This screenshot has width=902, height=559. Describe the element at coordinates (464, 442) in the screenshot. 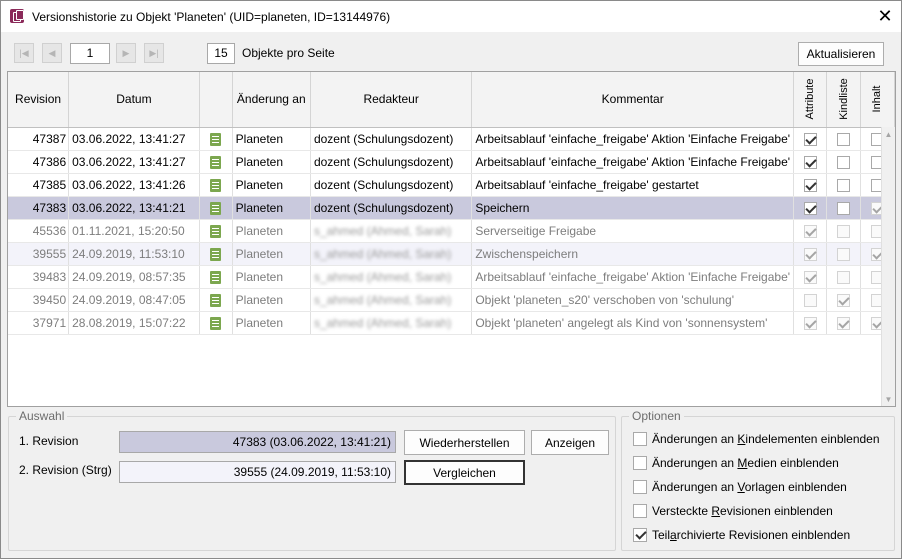

I see `restore-button: Wiederherstellen` at that location.